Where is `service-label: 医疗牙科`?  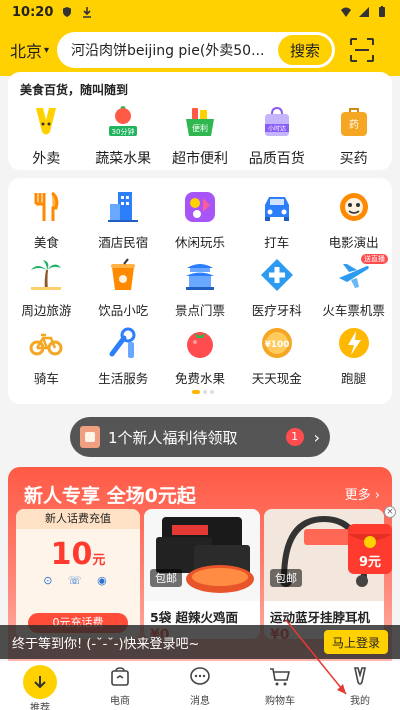
service-label: 医疗牙科 is located at coordinates (276, 310).